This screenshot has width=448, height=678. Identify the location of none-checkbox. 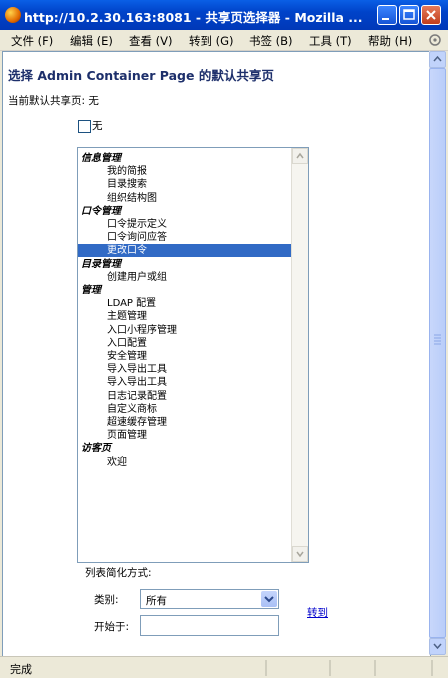
(84, 126).